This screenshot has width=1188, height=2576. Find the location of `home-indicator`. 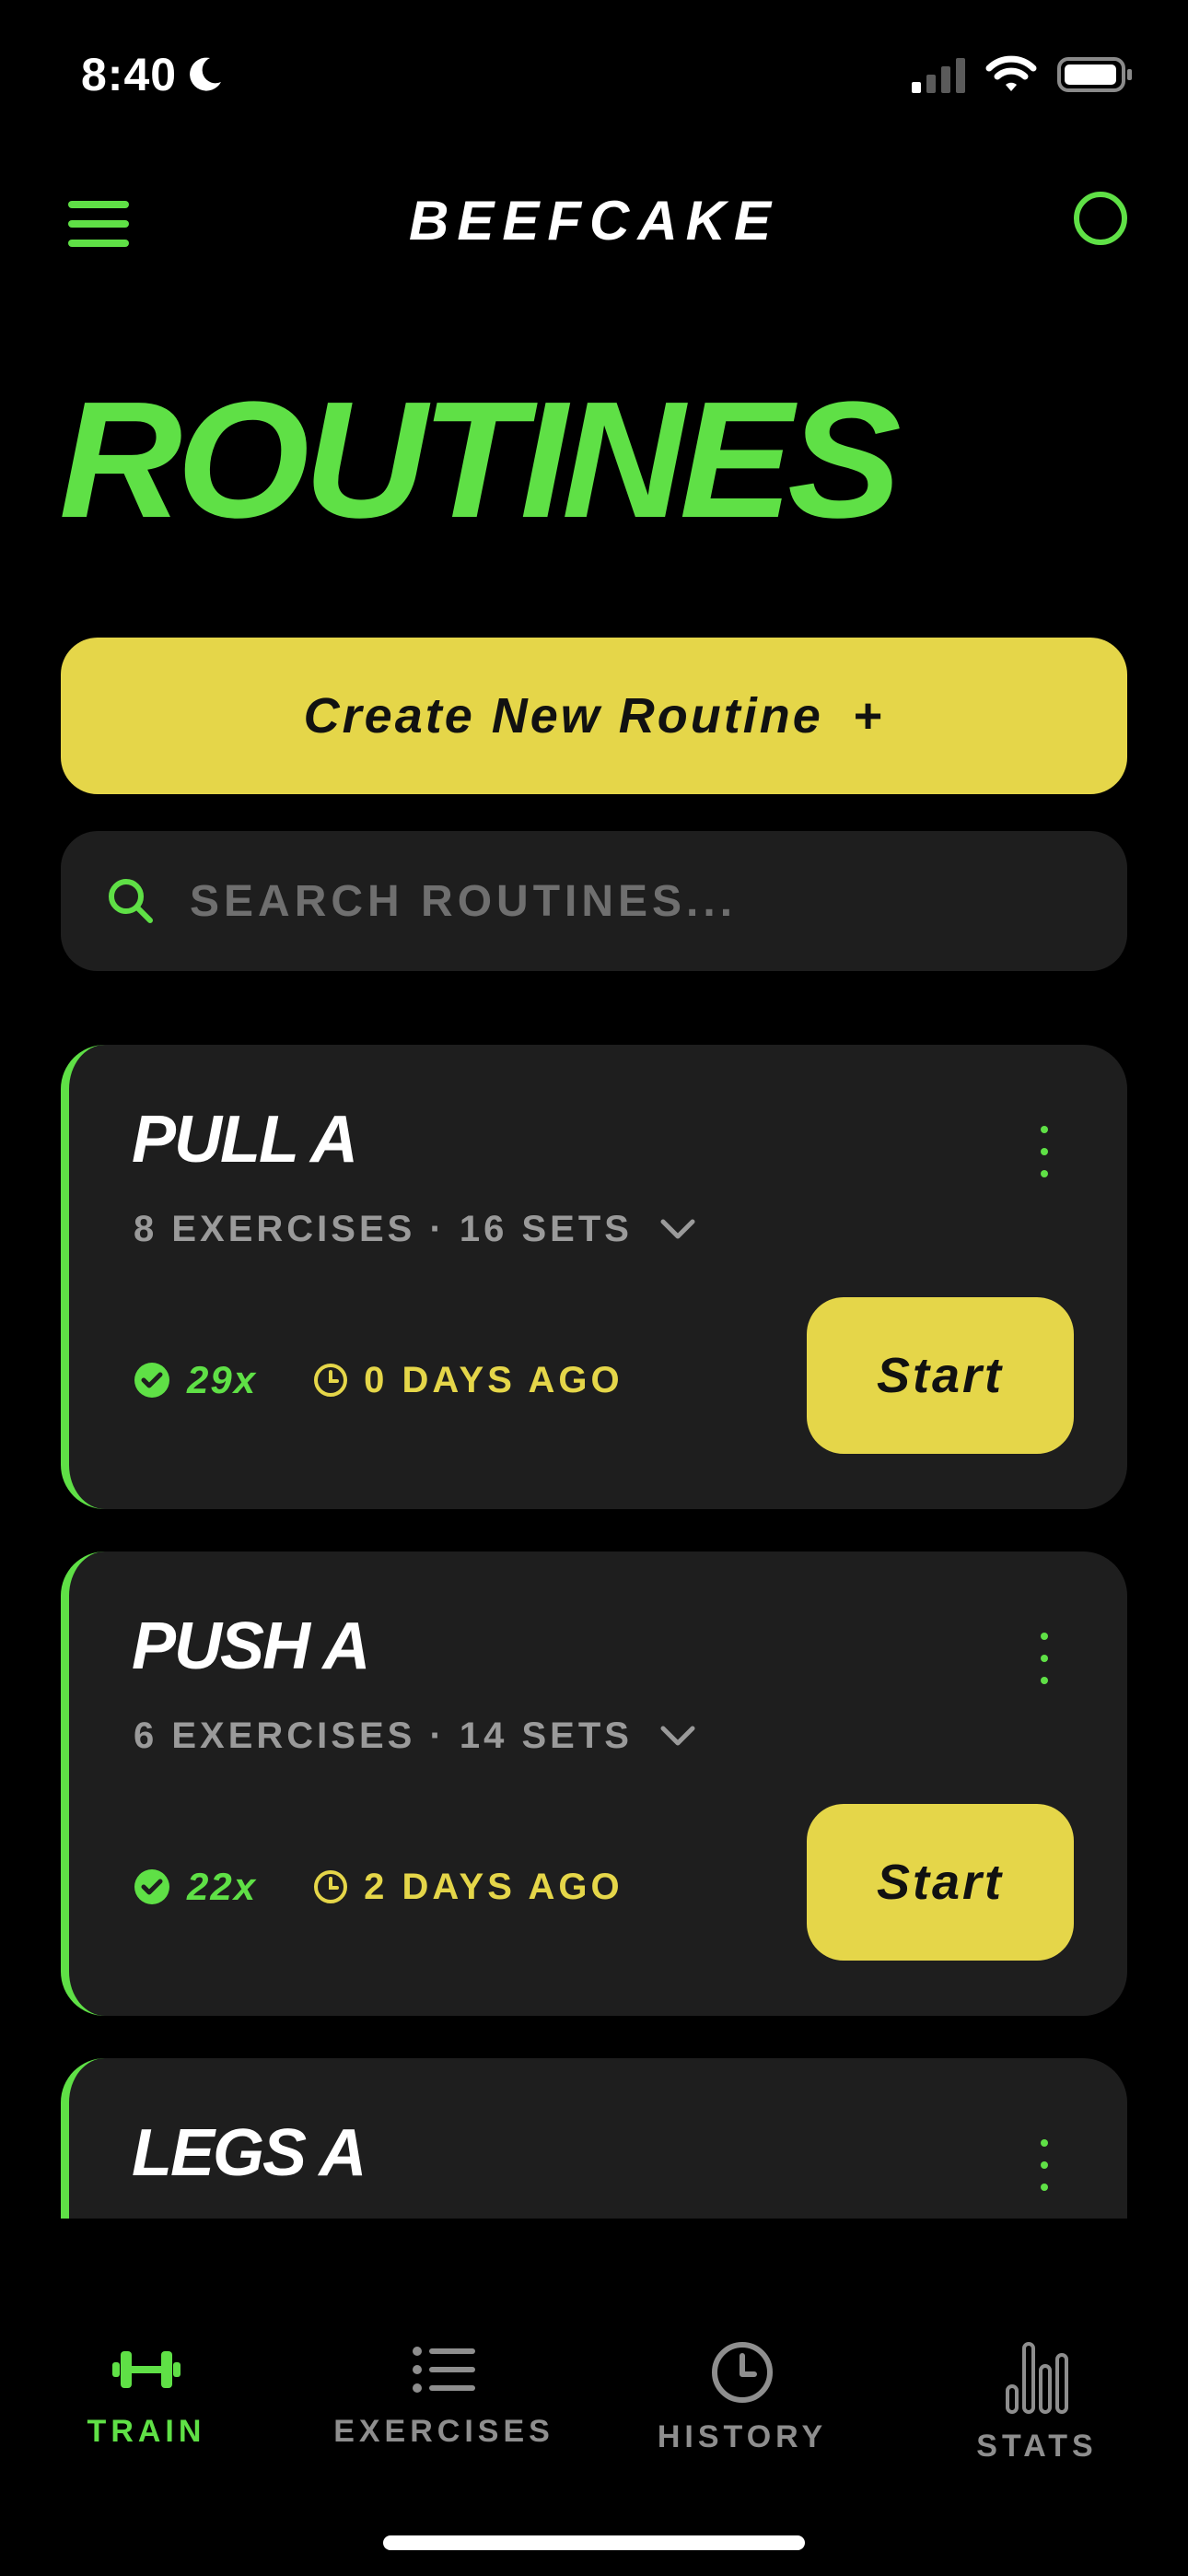

home-indicator is located at coordinates (594, 2542).